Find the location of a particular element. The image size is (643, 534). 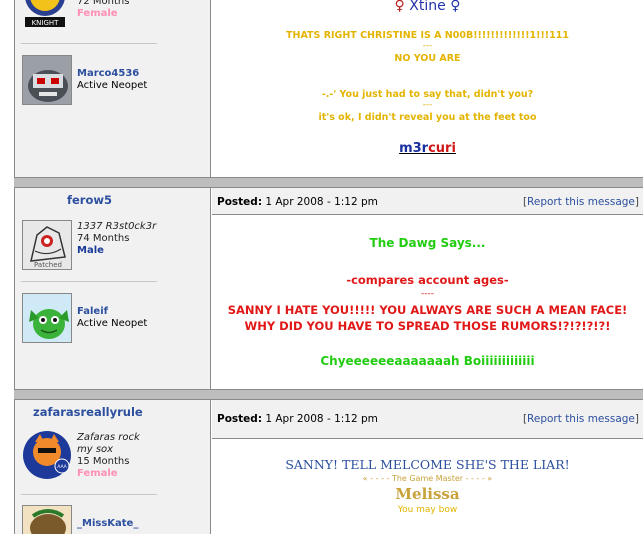

signature-header: ♀ Xtine ♀ is located at coordinates (427, 7).